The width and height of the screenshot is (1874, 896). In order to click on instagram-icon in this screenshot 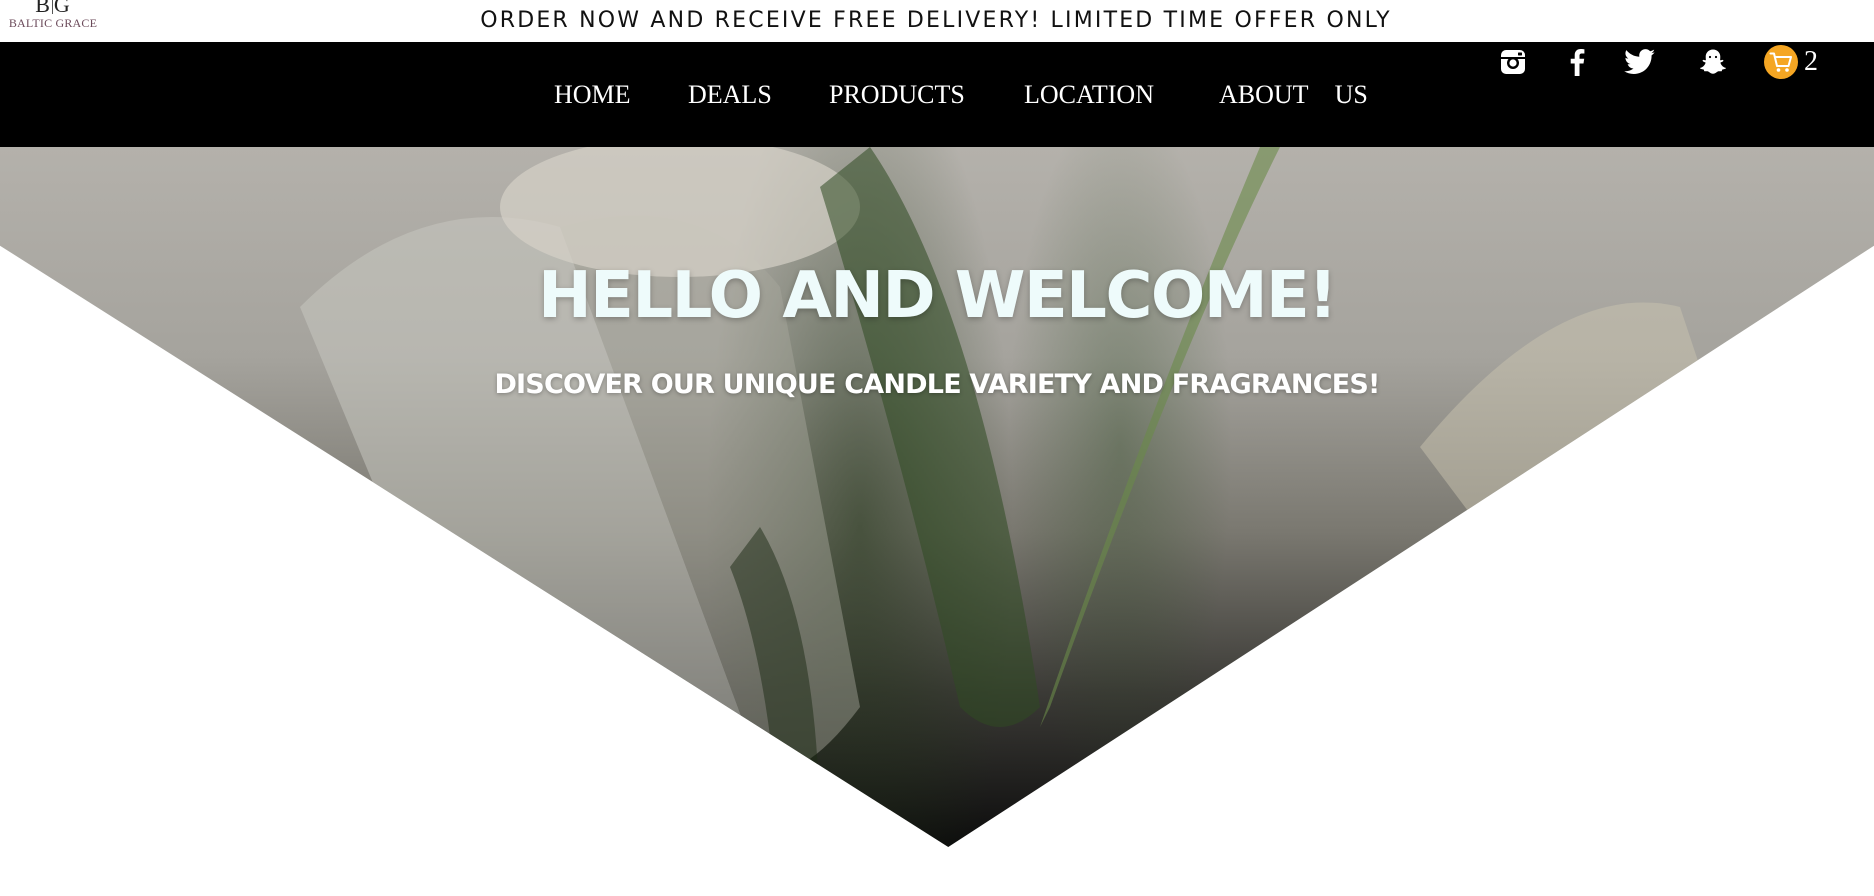, I will do `click(1513, 62)`.